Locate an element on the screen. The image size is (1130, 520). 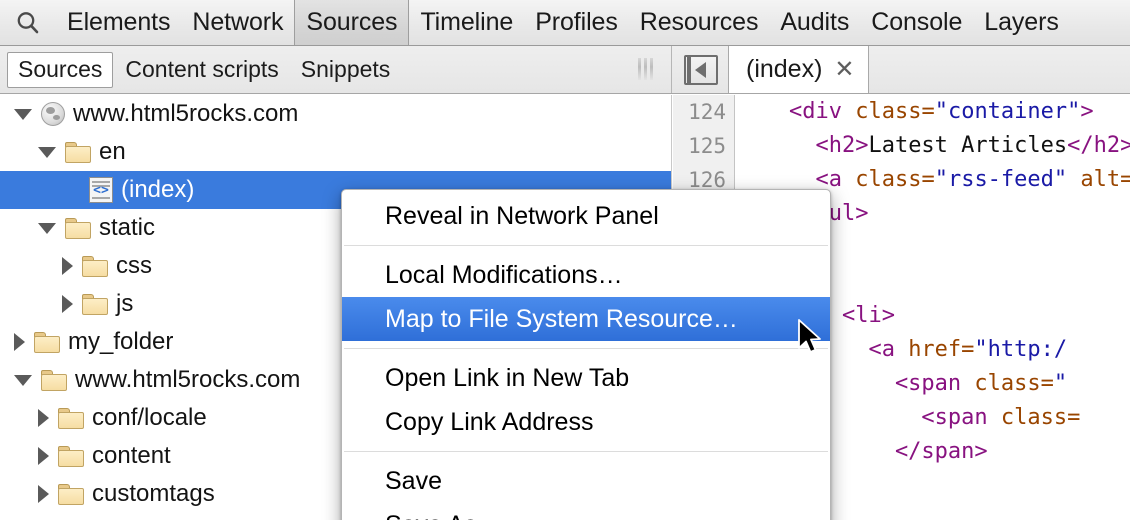
code-line: <div class="container"> is located at coordinates (933, 112).